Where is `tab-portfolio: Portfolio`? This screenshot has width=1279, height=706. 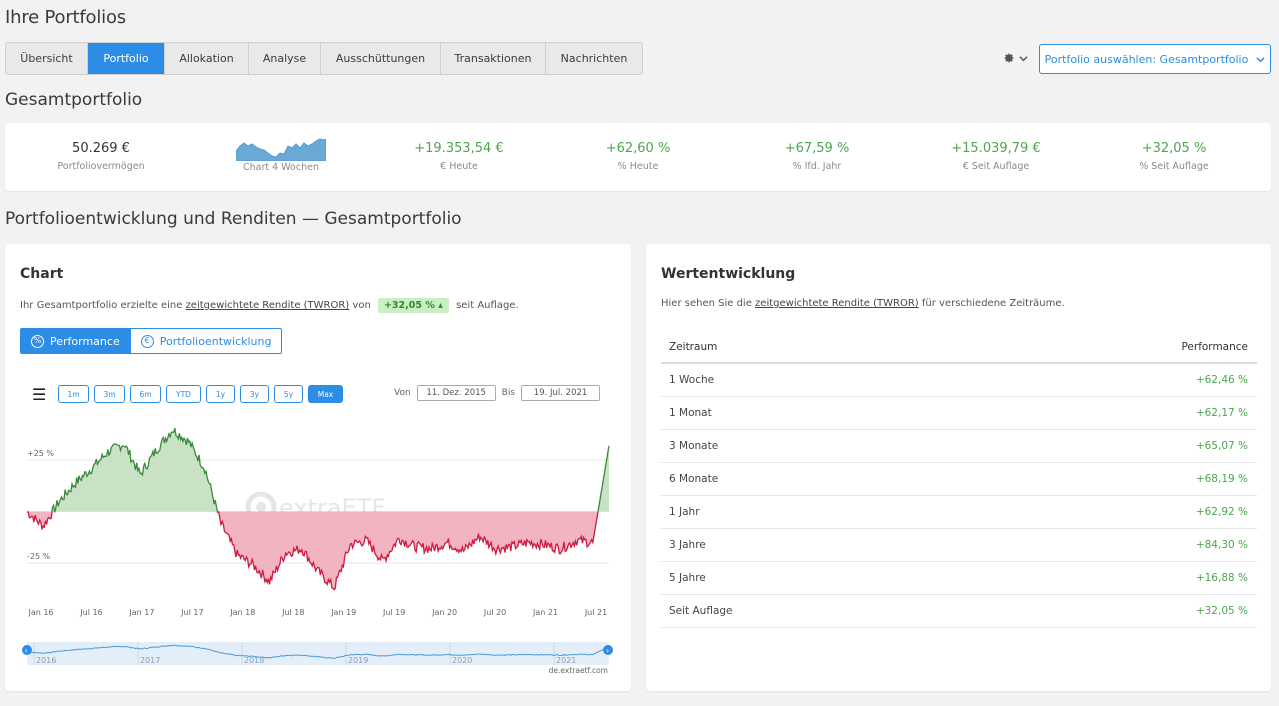 tab-portfolio: Portfolio is located at coordinates (126, 58).